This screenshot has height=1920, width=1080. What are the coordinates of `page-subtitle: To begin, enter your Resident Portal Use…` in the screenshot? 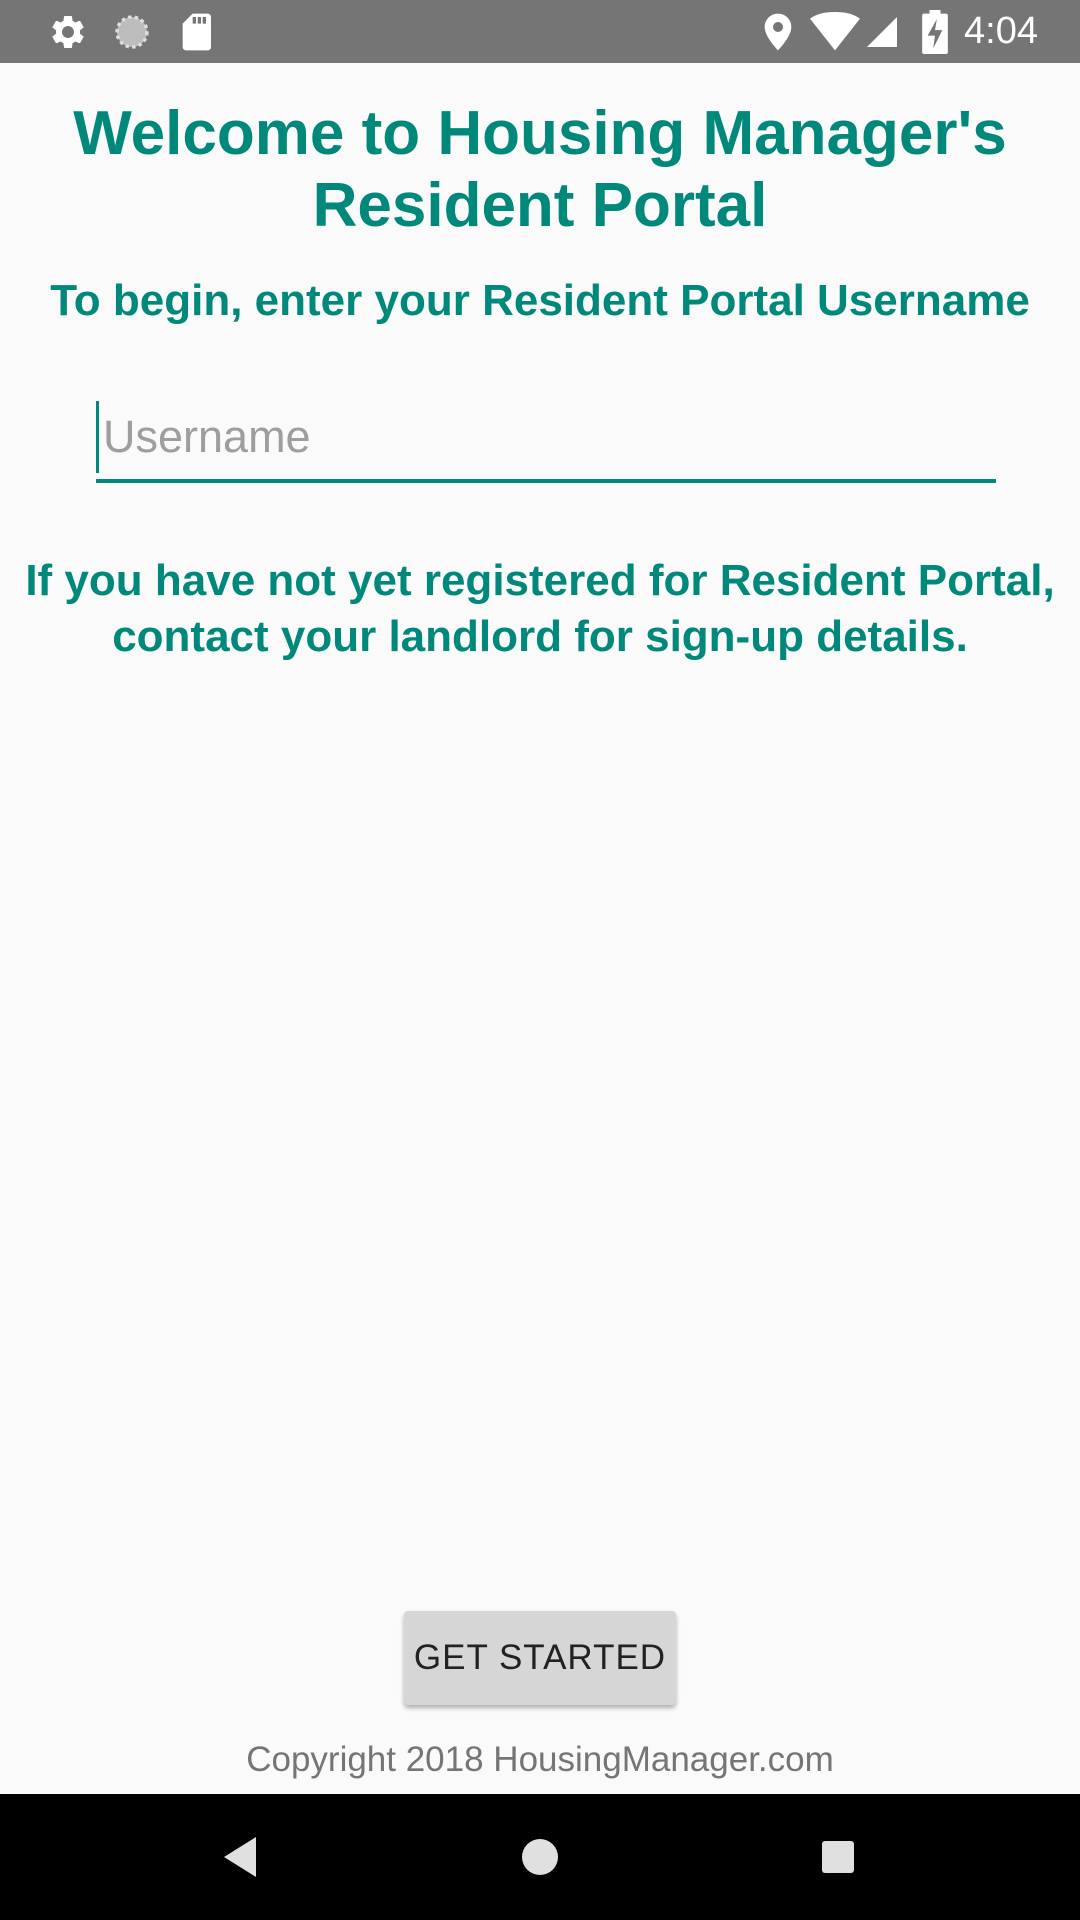 It's located at (540, 300).